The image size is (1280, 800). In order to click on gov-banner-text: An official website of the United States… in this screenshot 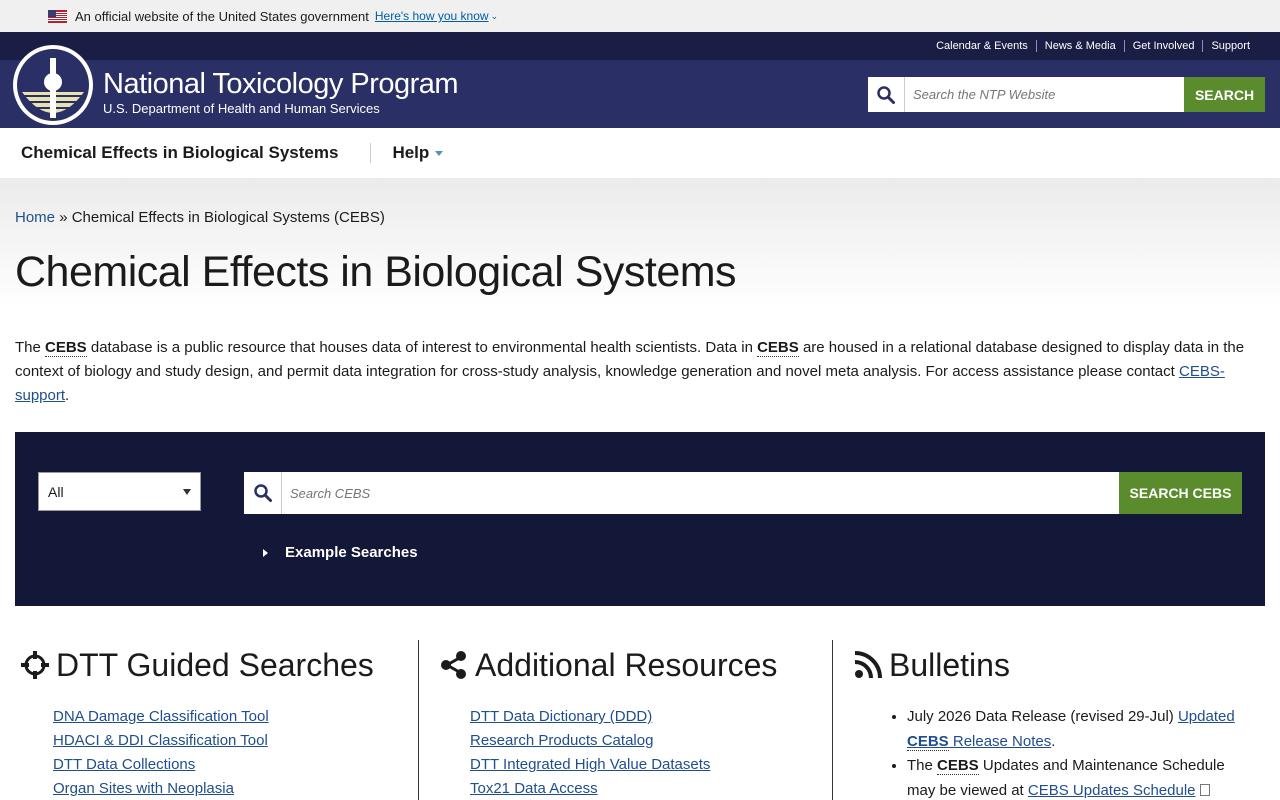, I will do `click(222, 16)`.